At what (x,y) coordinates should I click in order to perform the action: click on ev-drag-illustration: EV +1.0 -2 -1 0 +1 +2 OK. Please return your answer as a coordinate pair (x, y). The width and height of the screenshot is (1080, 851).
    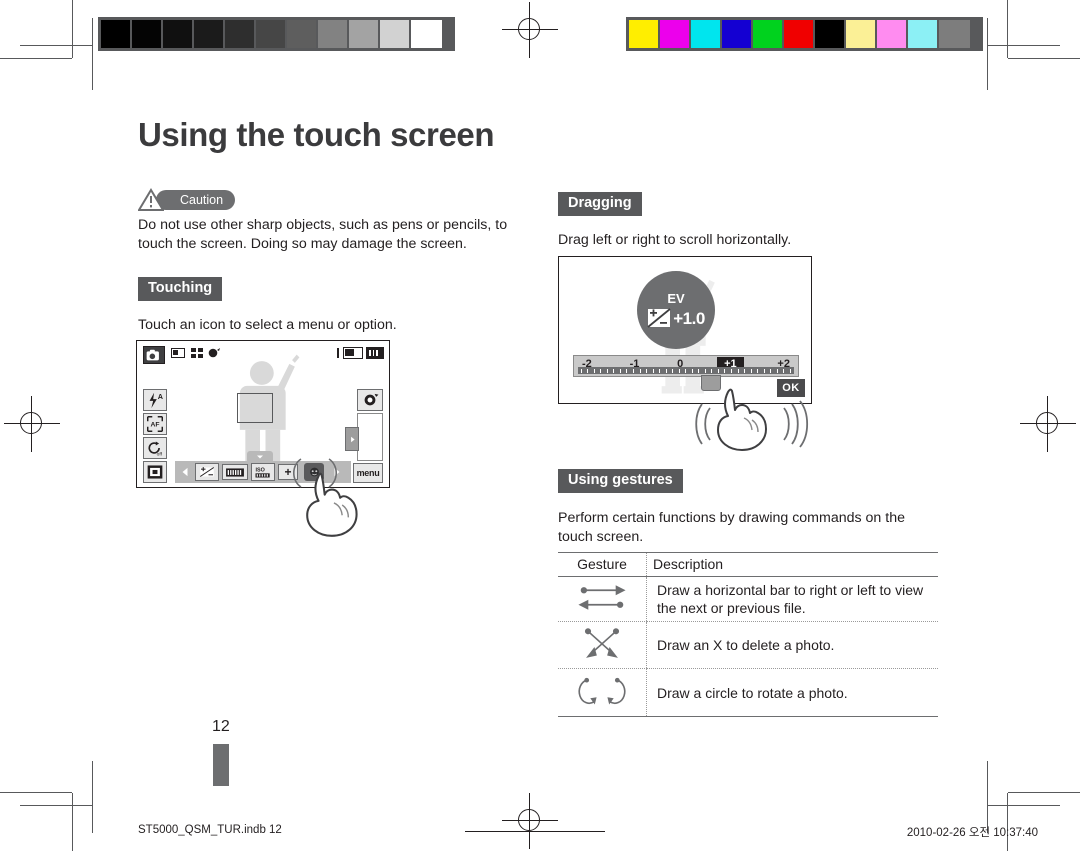
    Looking at the image, I should click on (685, 330).